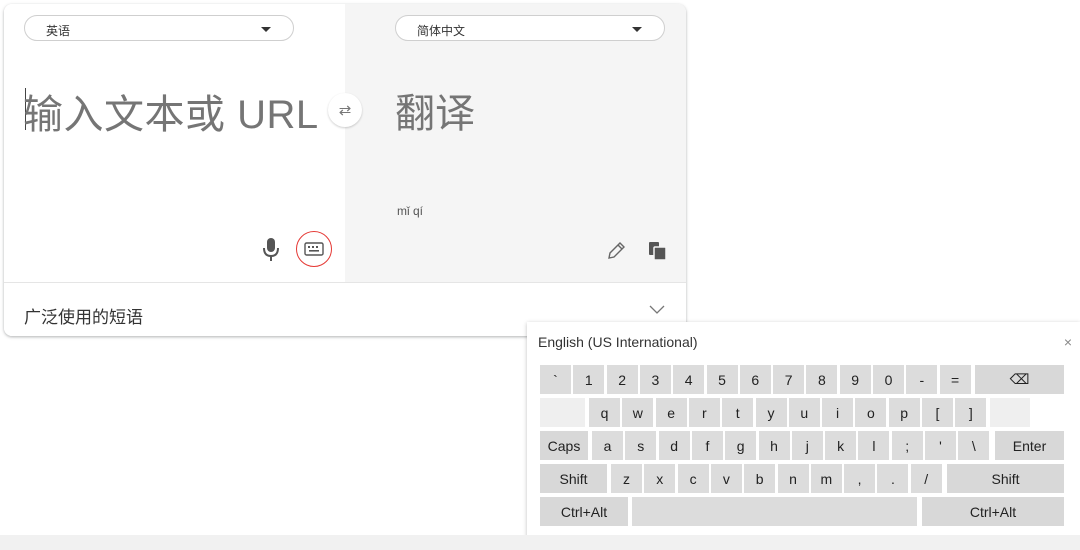 The width and height of the screenshot is (1080, 550). Describe the element at coordinates (807, 445) in the screenshot. I see `key-6: j` at that location.